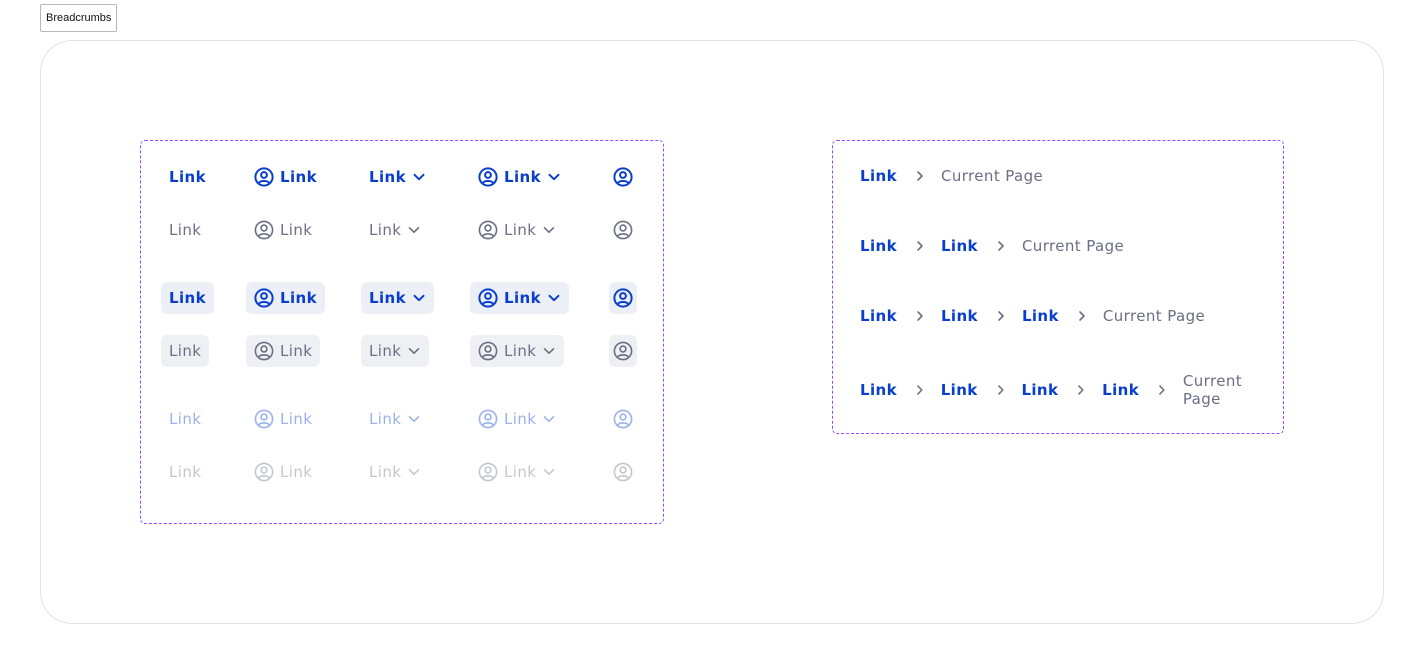 Image resolution: width=1424 pixels, height=664 pixels. I want to click on link-variant-disabled-text: Link, so click(185, 419).